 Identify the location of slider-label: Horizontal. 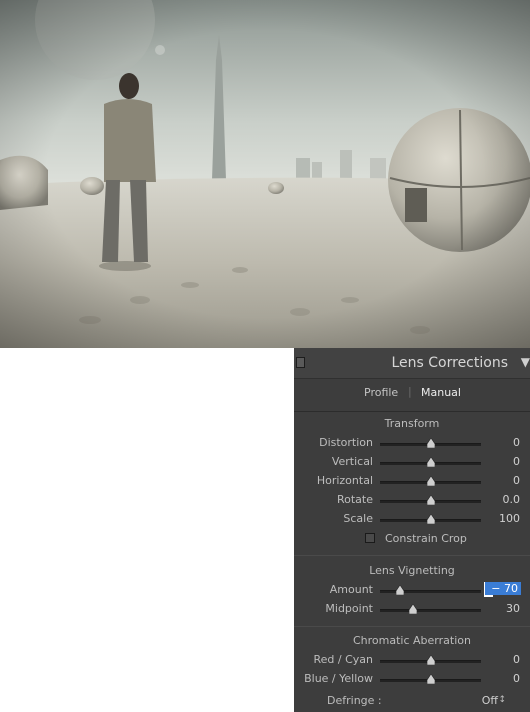
(344, 480).